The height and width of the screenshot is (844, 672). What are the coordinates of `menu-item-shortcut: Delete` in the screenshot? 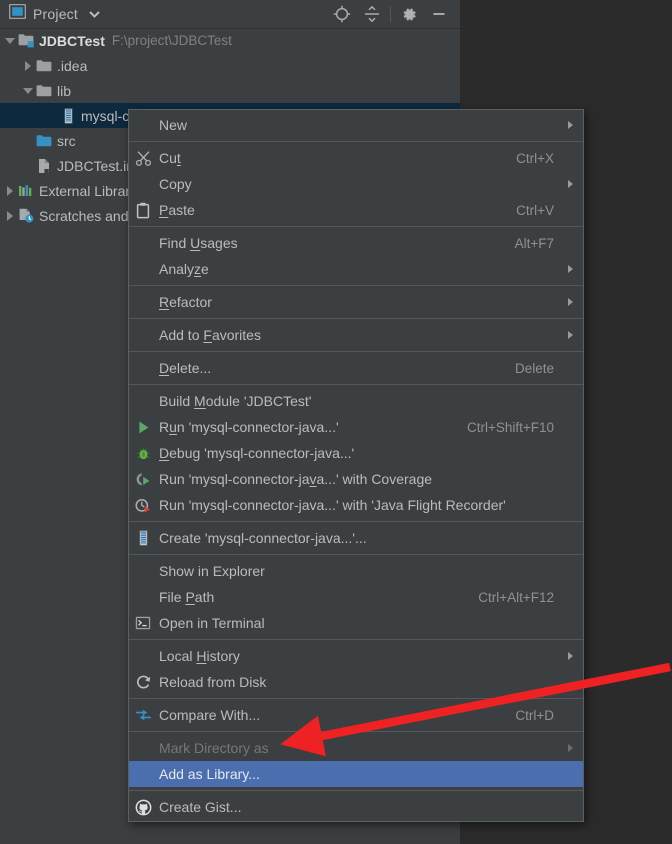 It's located at (534, 368).